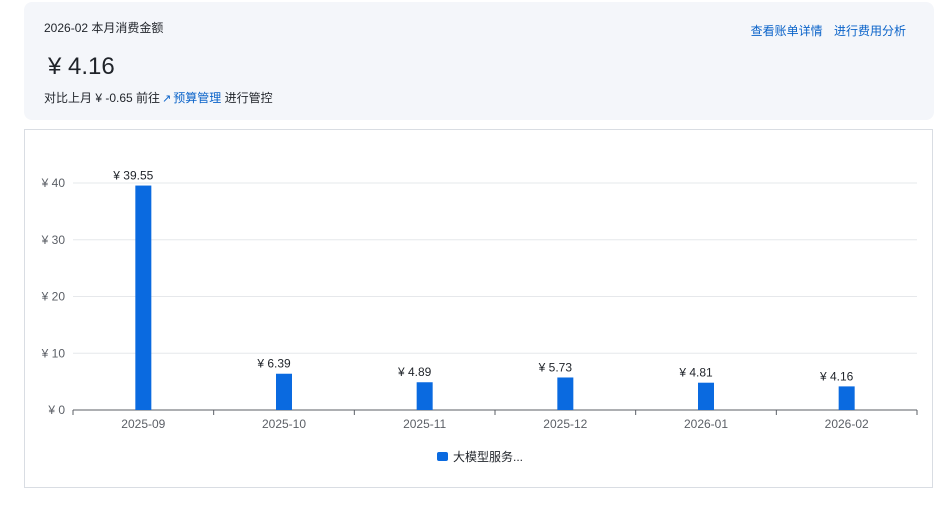 This screenshot has height=505, width=950. What do you see at coordinates (247, 98) in the screenshot?
I see `comparison-suffix: 进行管控` at bounding box center [247, 98].